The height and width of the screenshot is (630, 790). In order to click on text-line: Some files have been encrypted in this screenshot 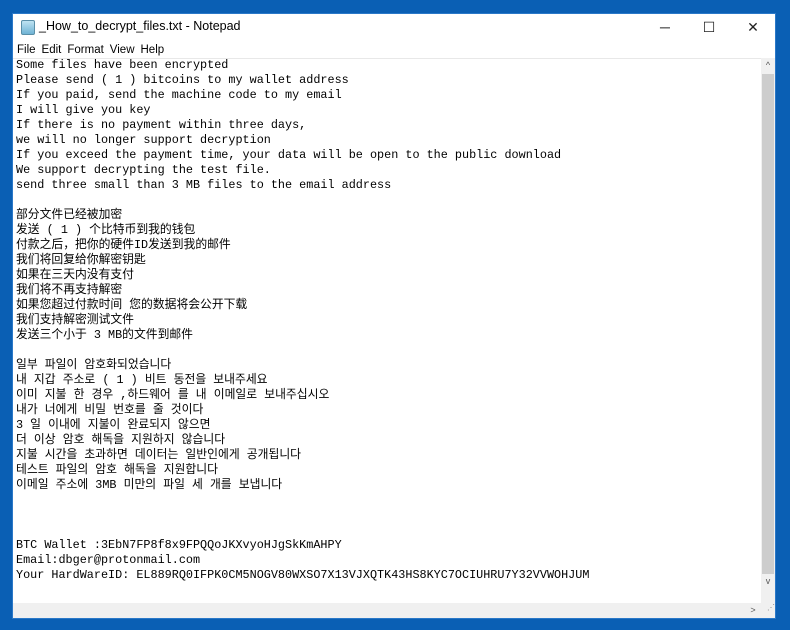, I will do `click(122, 65)`.